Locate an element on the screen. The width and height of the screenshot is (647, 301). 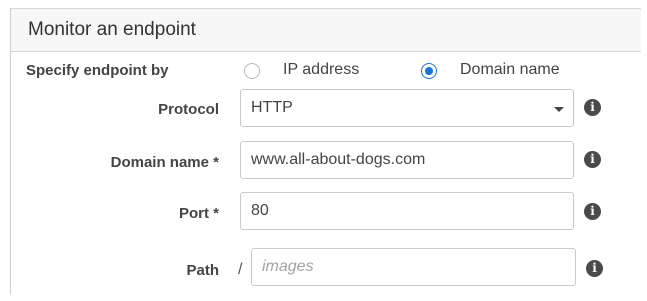
panel-title: Monitor an endpoint is located at coordinates (112, 29).